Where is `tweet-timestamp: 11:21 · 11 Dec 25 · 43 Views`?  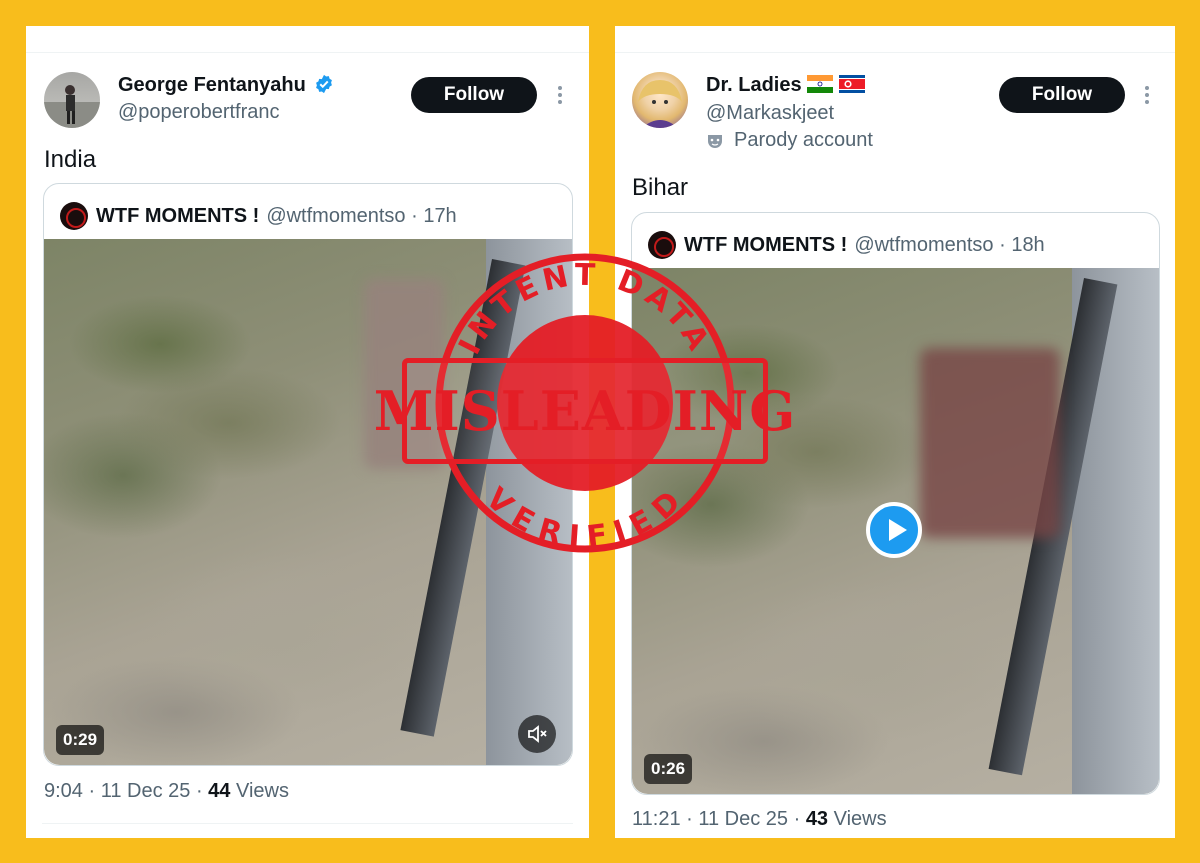
tweet-timestamp: 11:21 · 11 Dec 25 · 43 Views is located at coordinates (759, 819).